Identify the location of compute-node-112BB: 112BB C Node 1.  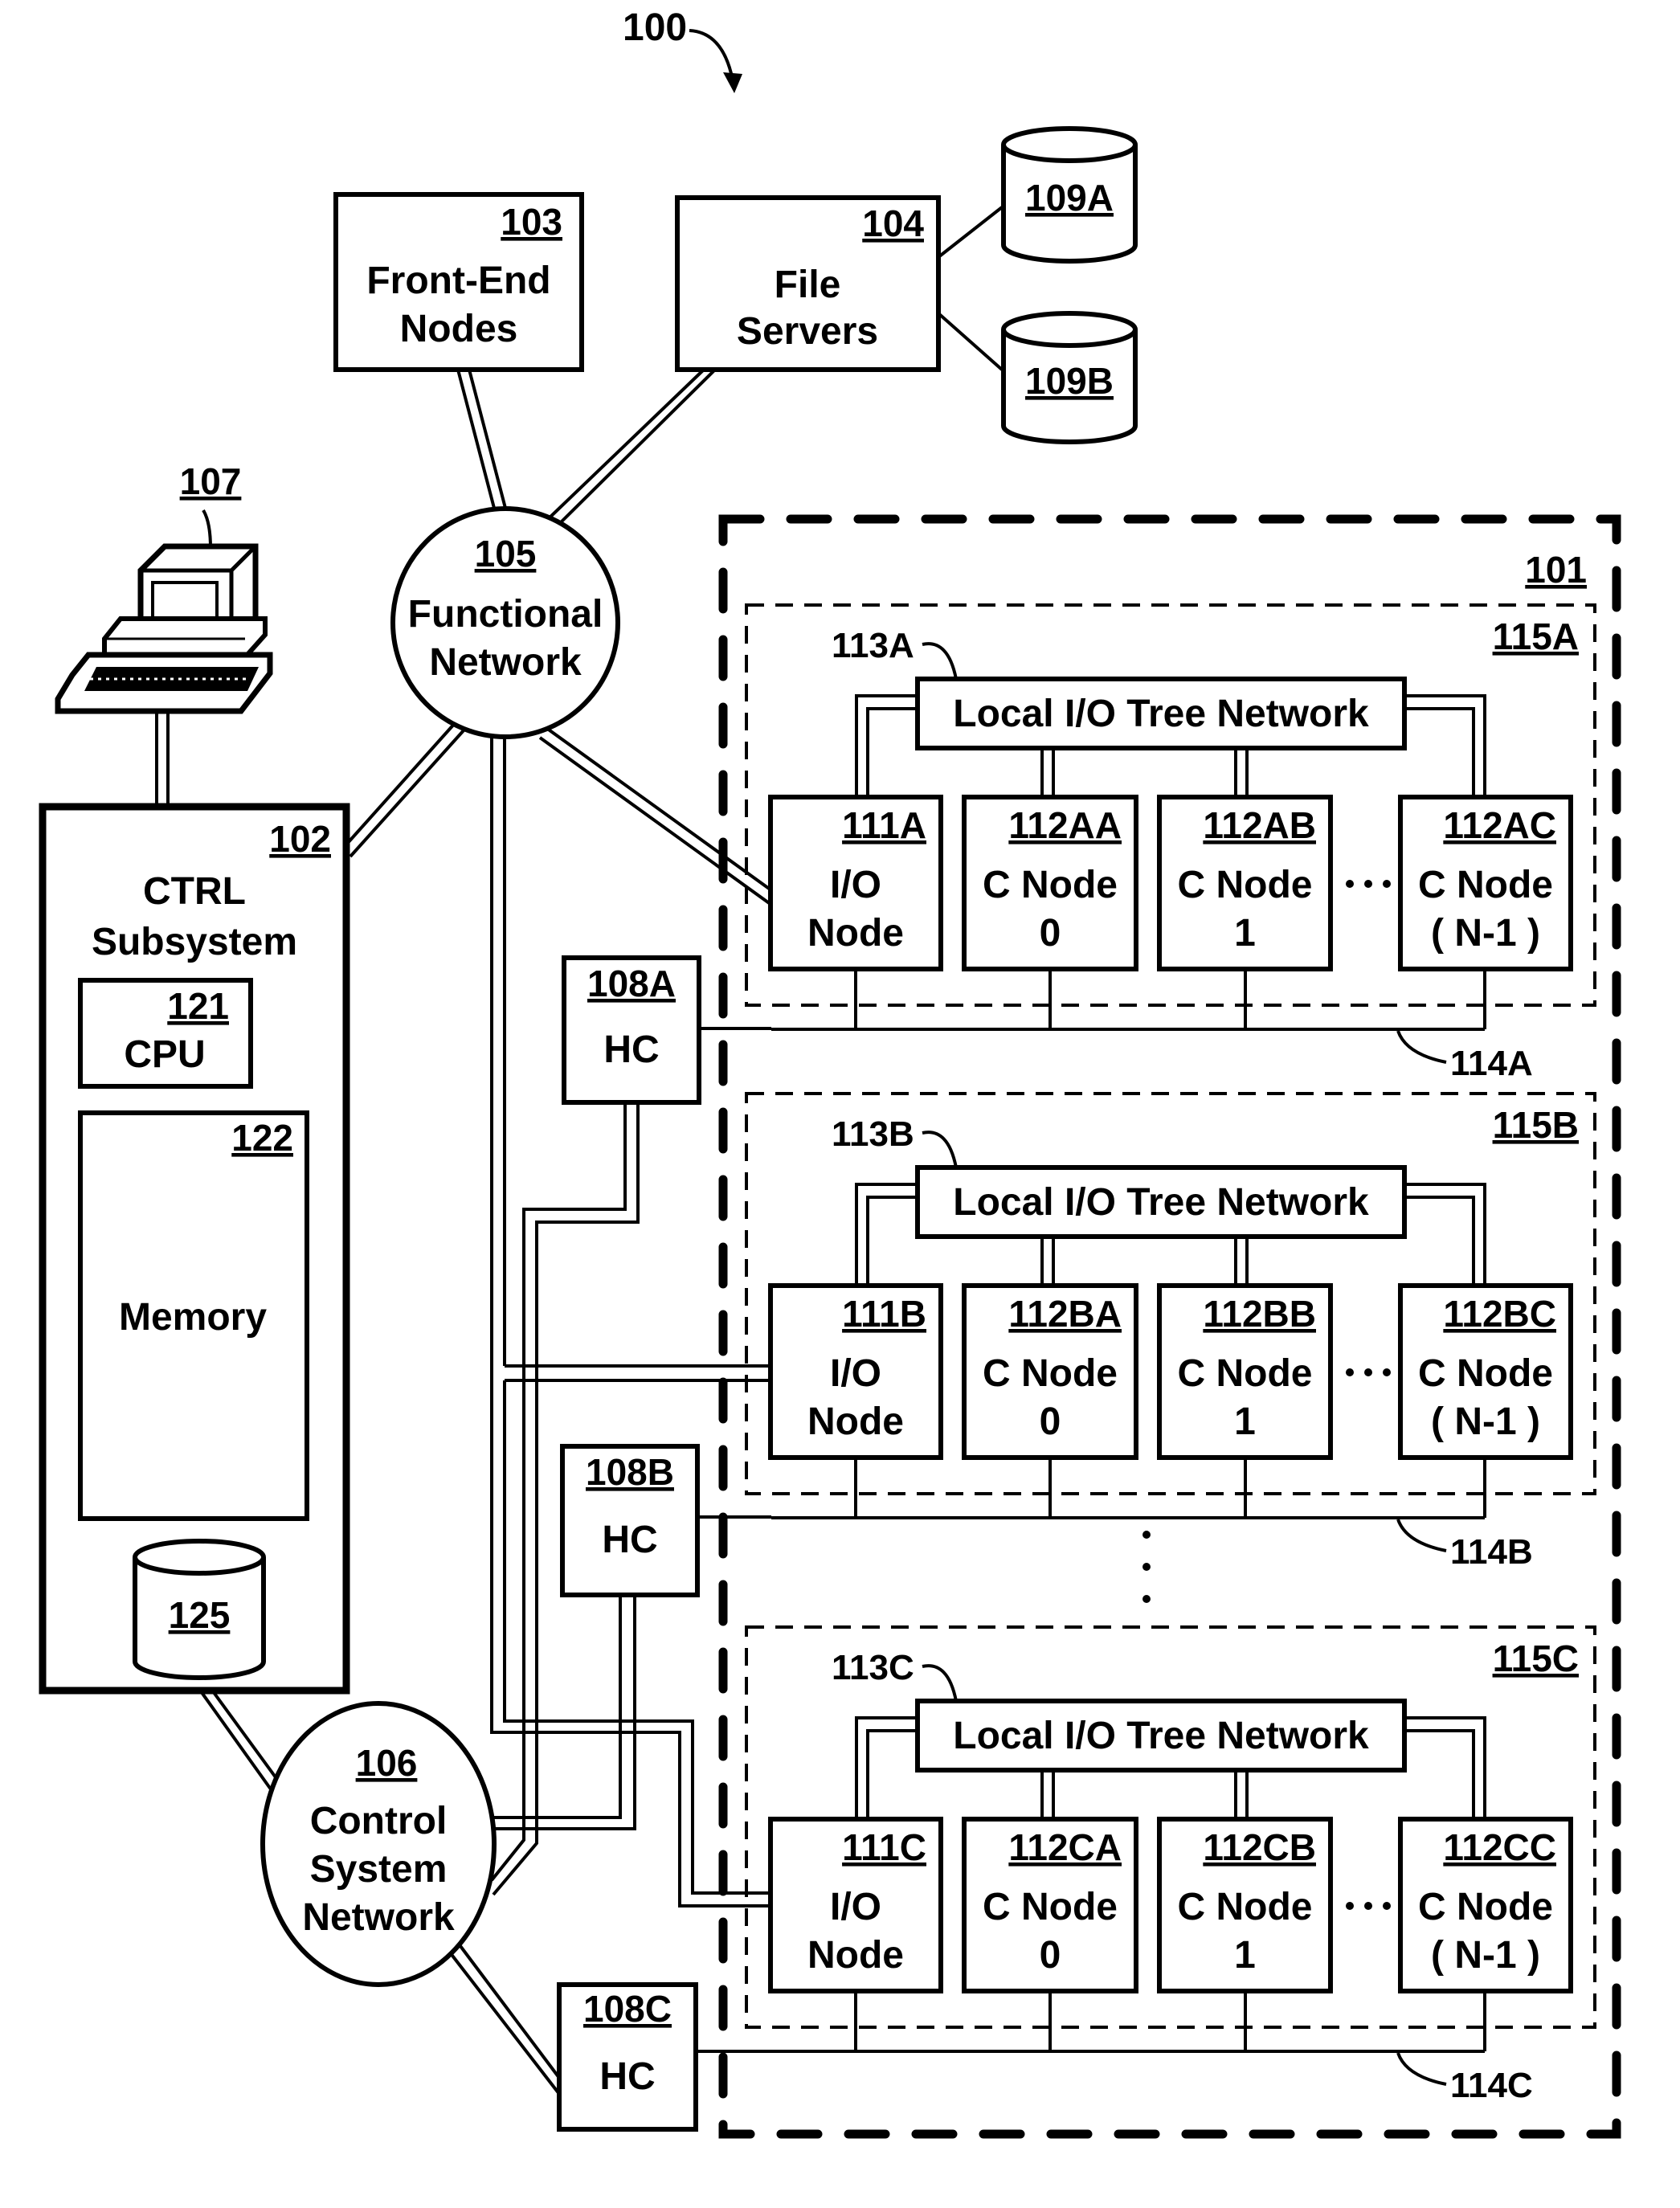
(1245, 1371).